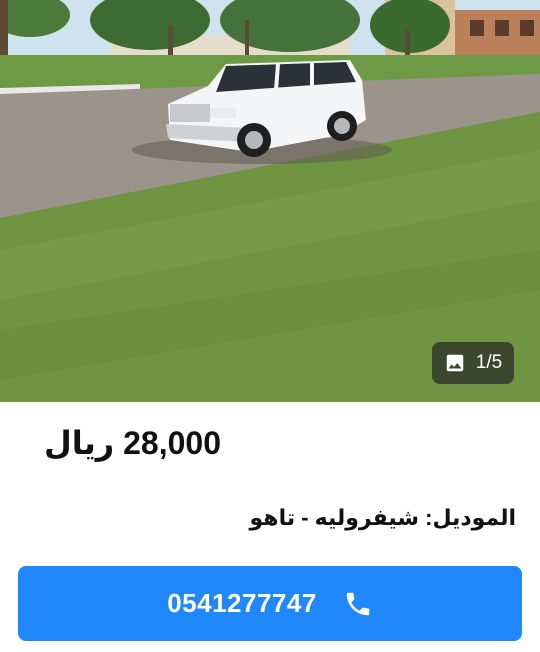  I want to click on image-icon, so click(455, 363).